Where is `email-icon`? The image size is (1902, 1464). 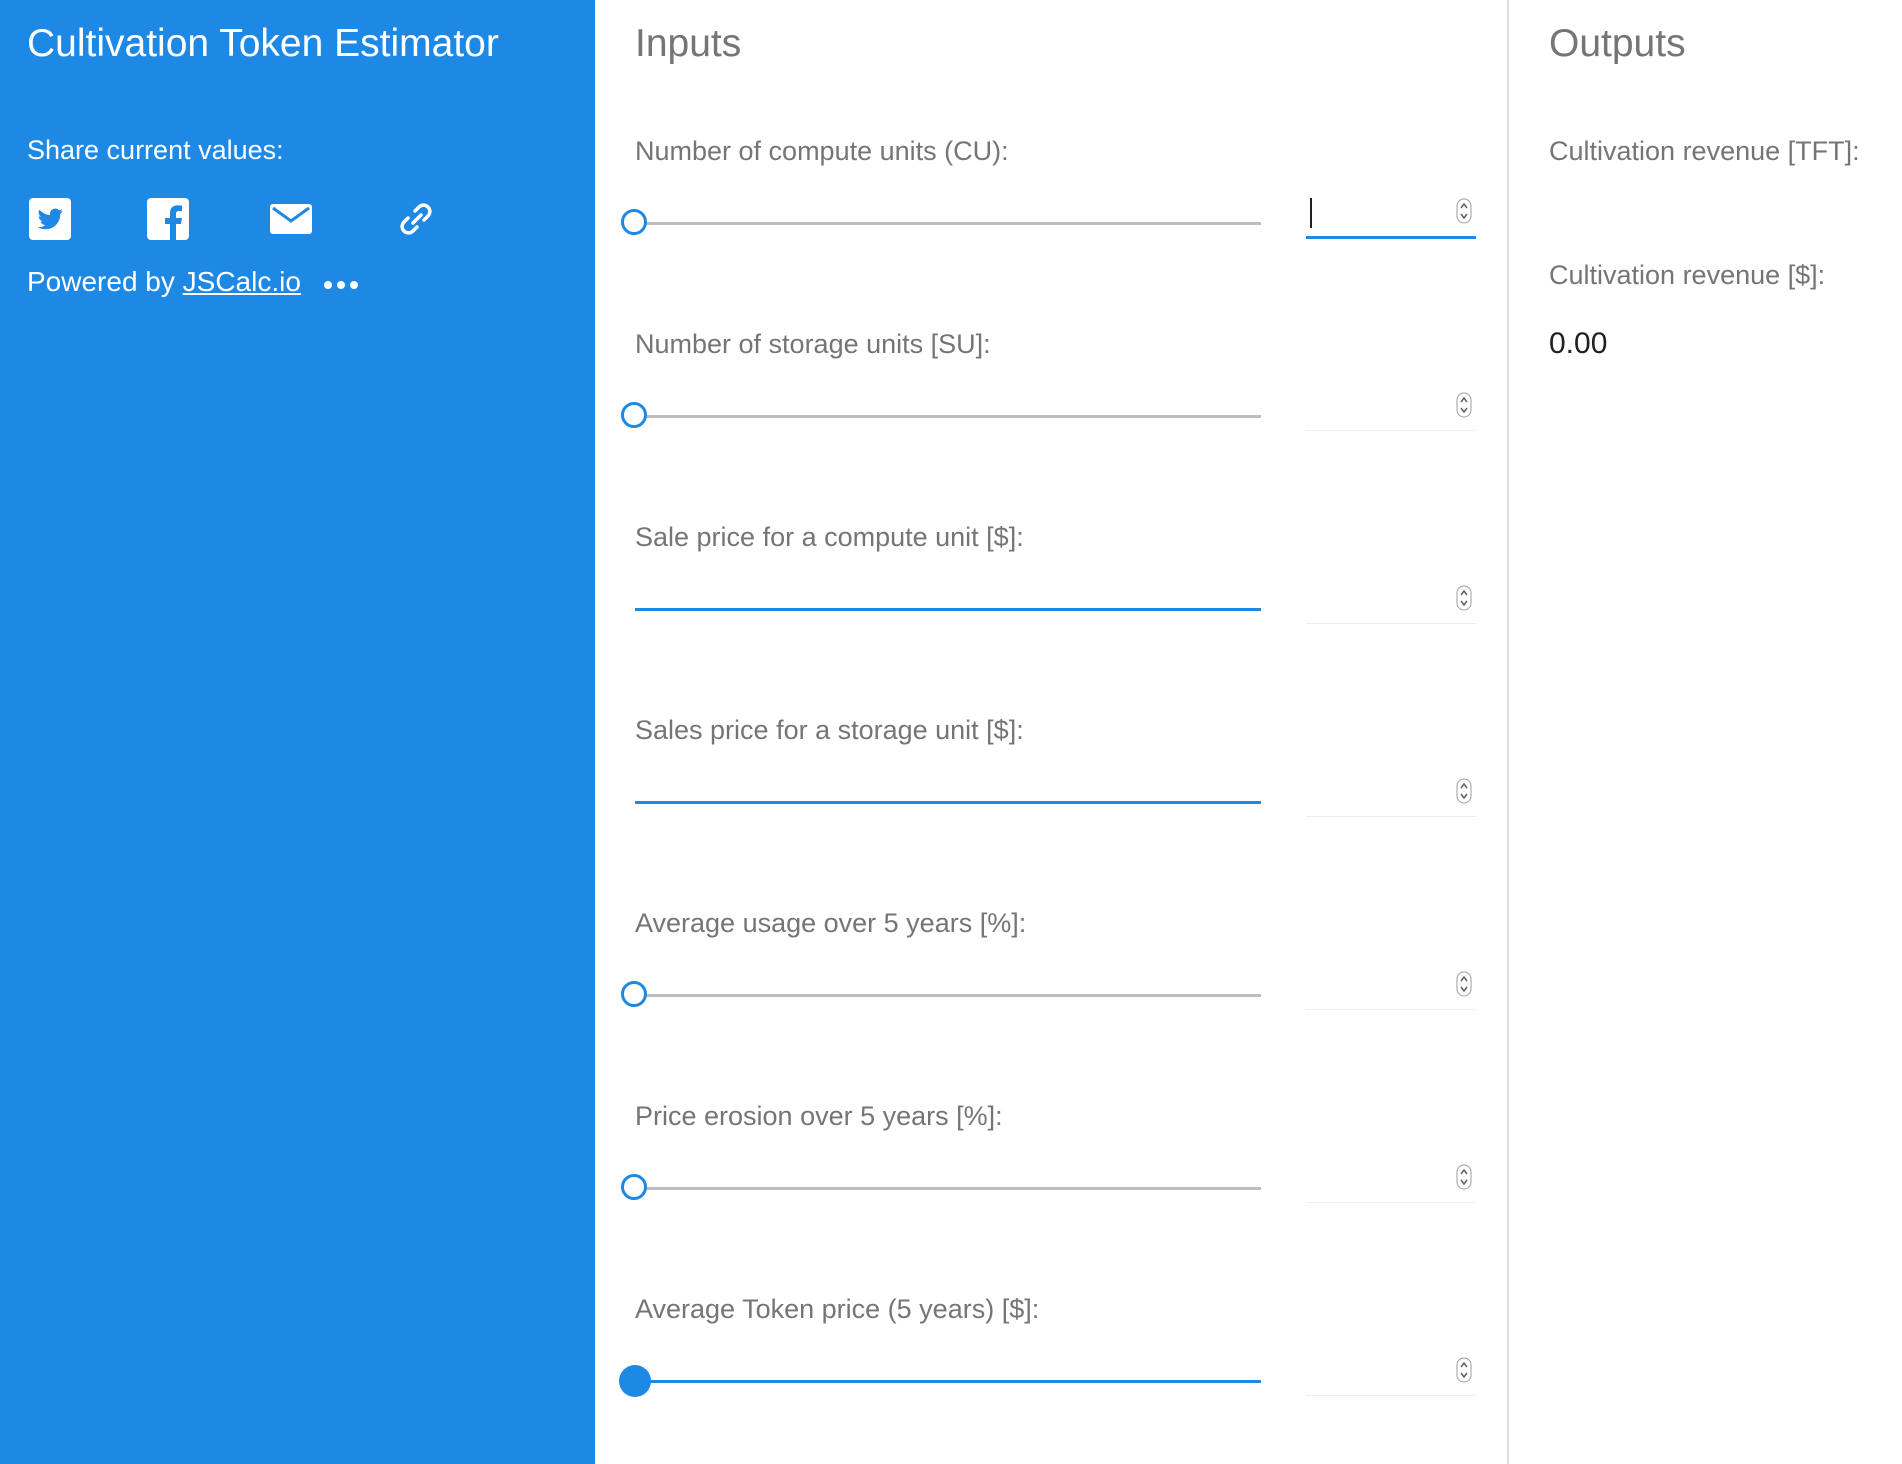 email-icon is located at coordinates (291, 219).